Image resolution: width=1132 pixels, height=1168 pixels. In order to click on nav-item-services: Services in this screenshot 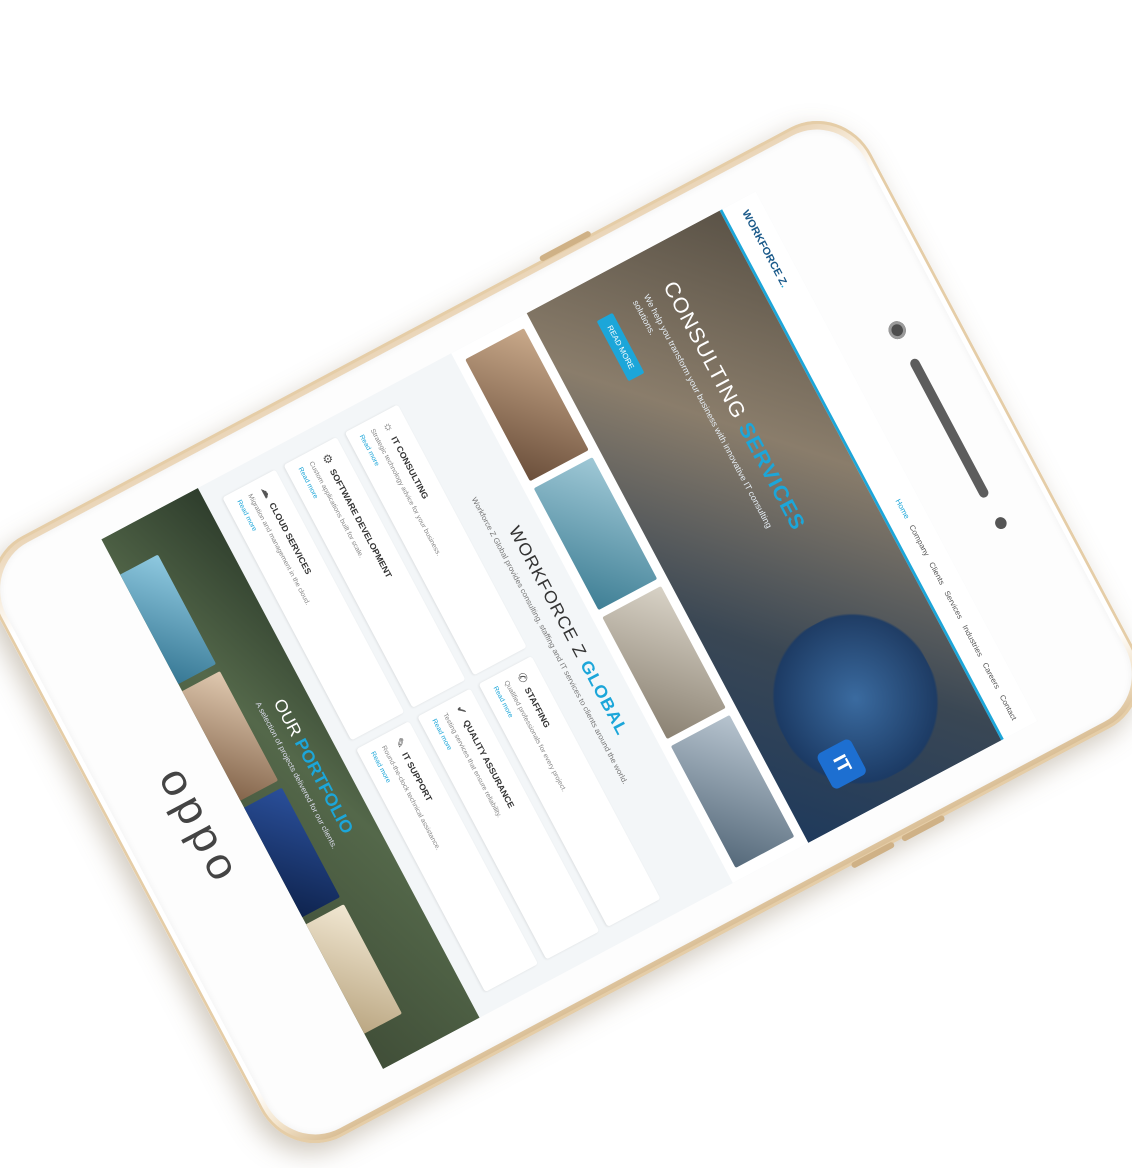, I will do `click(954, 604)`.